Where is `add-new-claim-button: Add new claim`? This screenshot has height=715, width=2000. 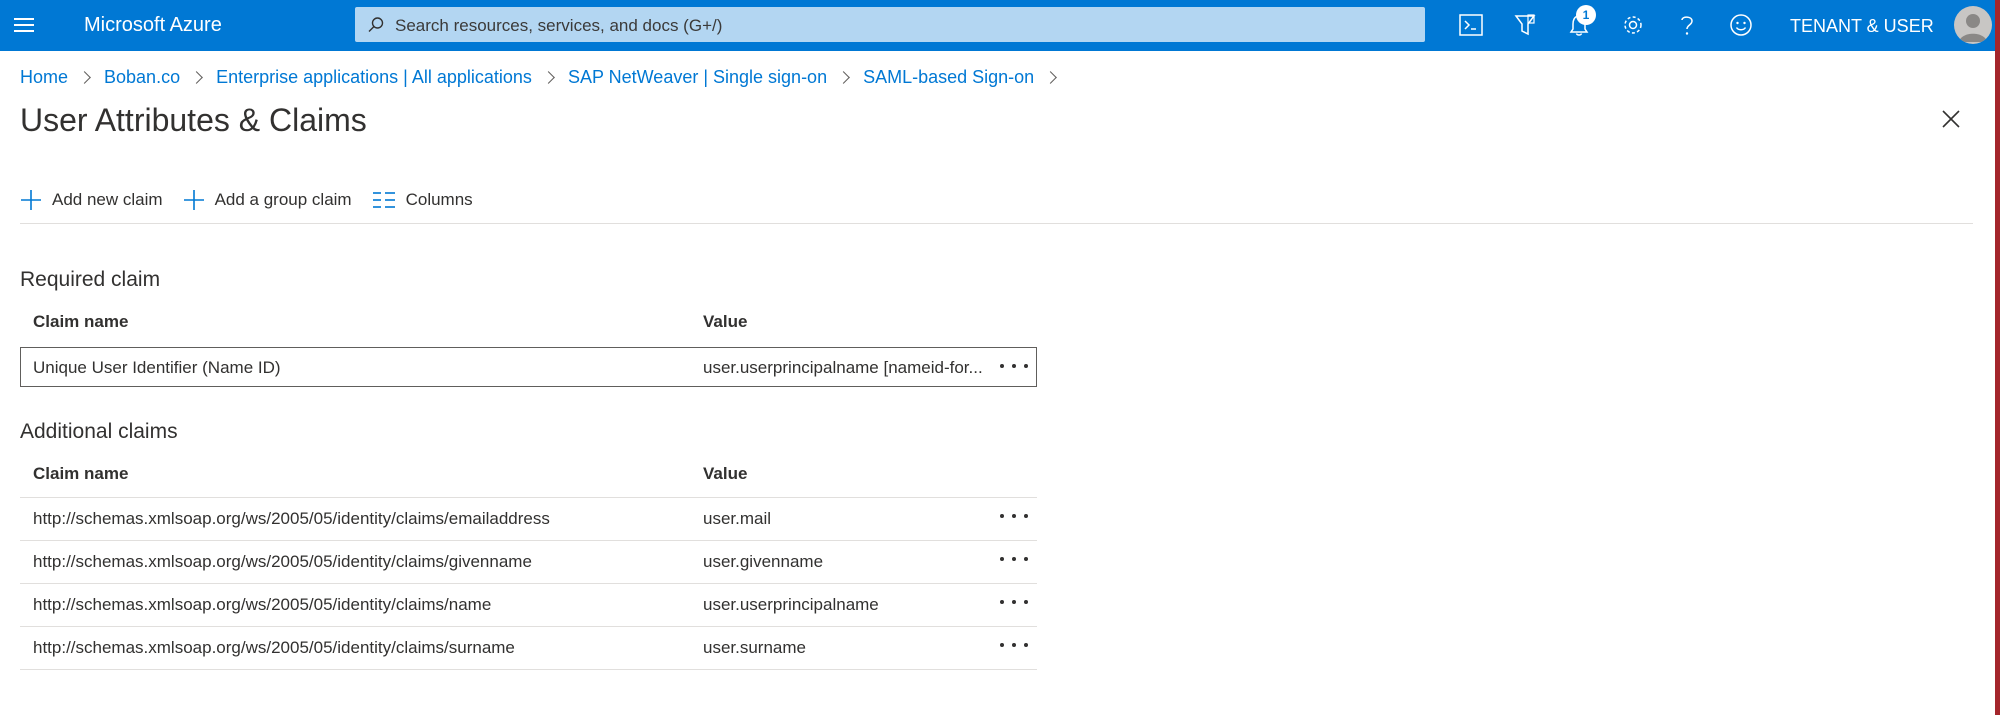 add-new-claim-button: Add new claim is located at coordinates (91, 200).